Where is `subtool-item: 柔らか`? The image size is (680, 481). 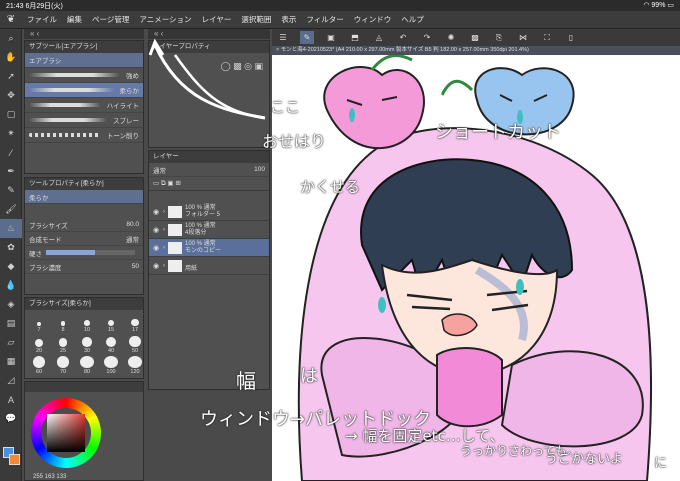
subtool-item: 柔らか is located at coordinates (84, 90).